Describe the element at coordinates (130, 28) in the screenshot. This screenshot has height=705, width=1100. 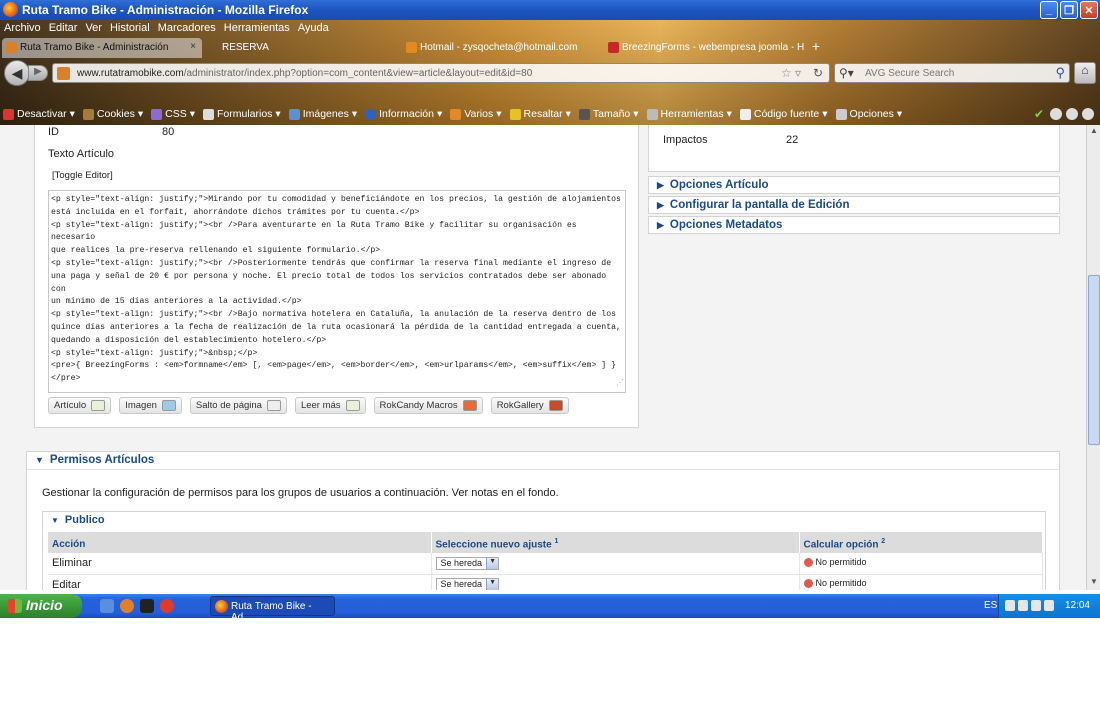
I see `menu-historial: Historial` at that location.